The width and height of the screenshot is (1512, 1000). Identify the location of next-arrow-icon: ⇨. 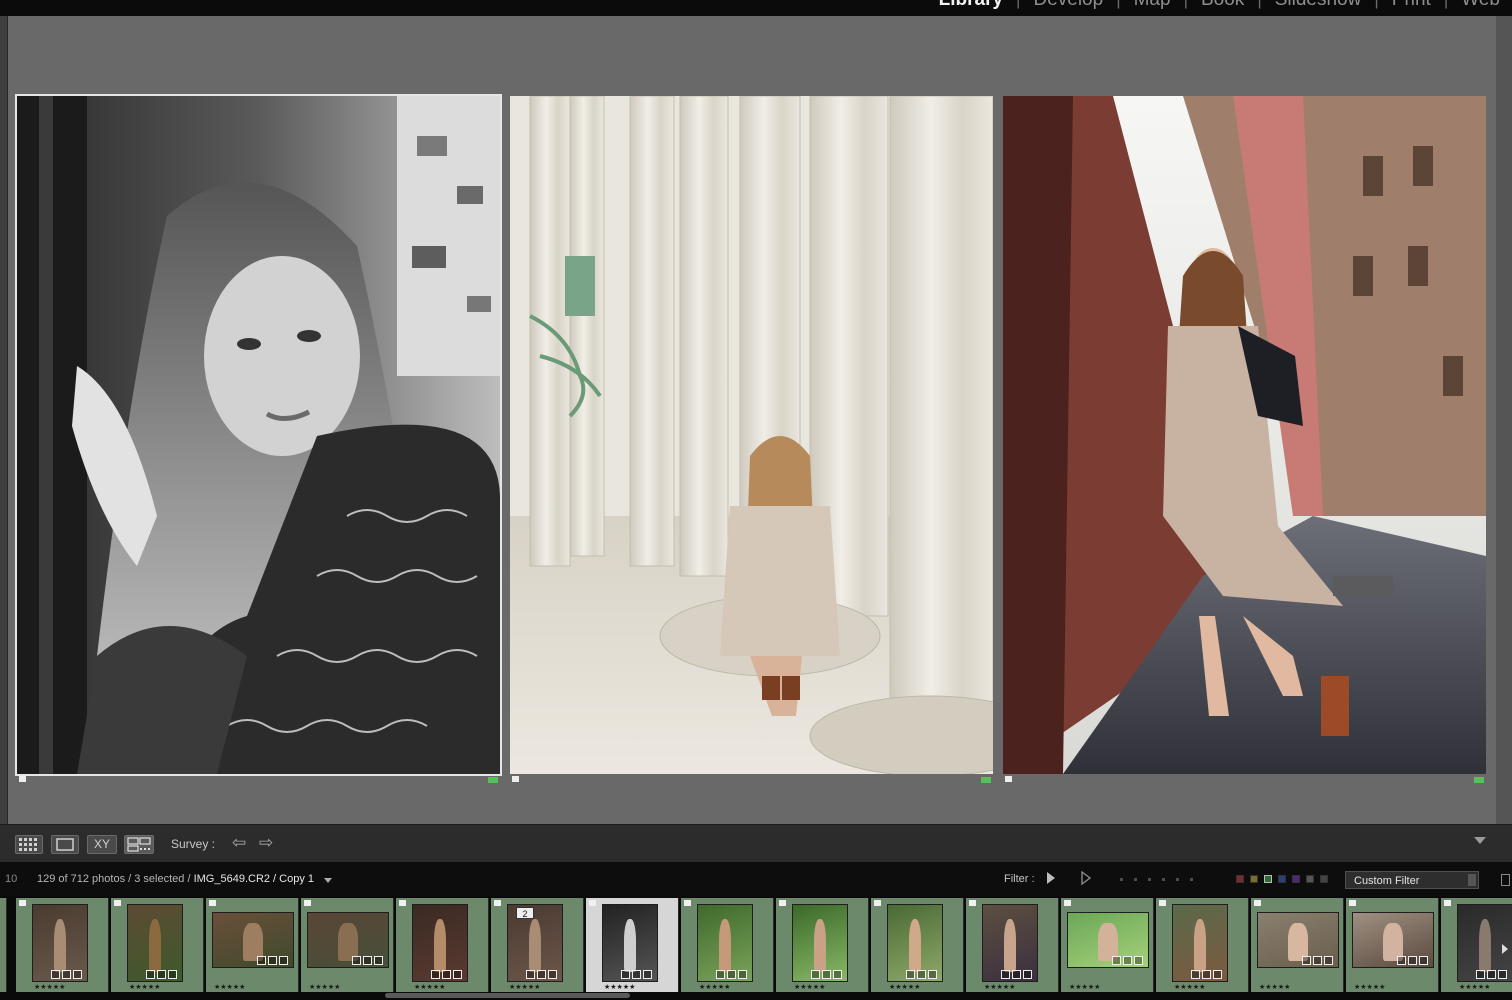
(266, 843).